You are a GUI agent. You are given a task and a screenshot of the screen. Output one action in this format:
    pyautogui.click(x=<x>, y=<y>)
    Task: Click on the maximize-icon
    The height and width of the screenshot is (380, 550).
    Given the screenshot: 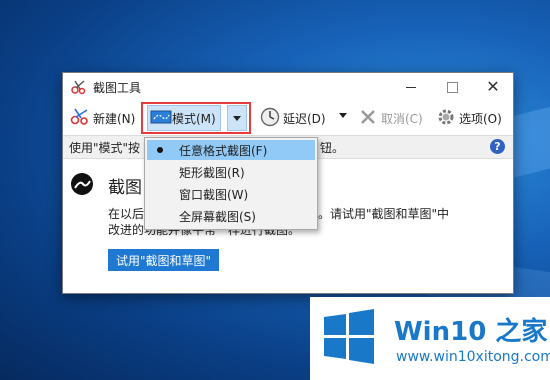 What is the action you would take?
    pyautogui.click(x=452, y=87)
    